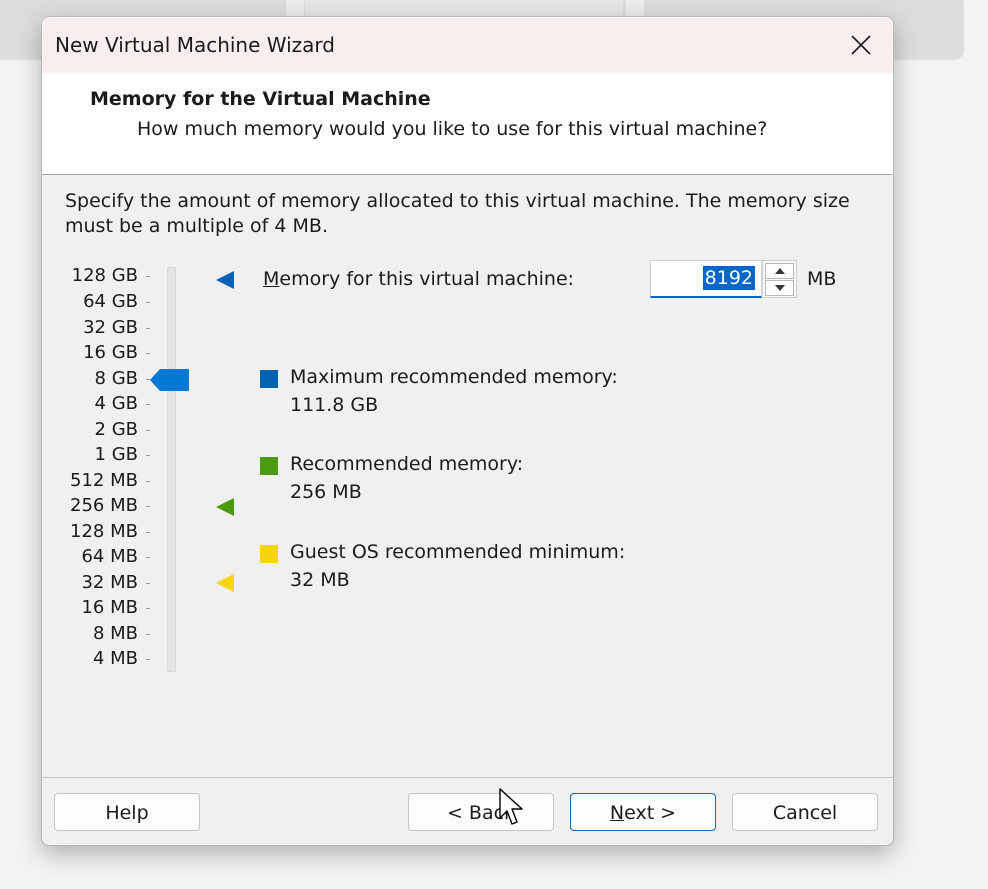 The height and width of the screenshot is (889, 988). I want to click on window-title: New Virtual Machine Wizard, so click(195, 45).